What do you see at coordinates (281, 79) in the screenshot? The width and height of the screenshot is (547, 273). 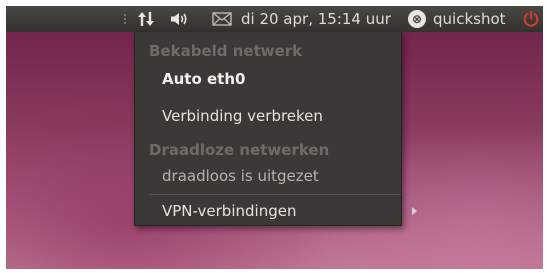 I see `auto-eth0-item: Auto eth0` at bounding box center [281, 79].